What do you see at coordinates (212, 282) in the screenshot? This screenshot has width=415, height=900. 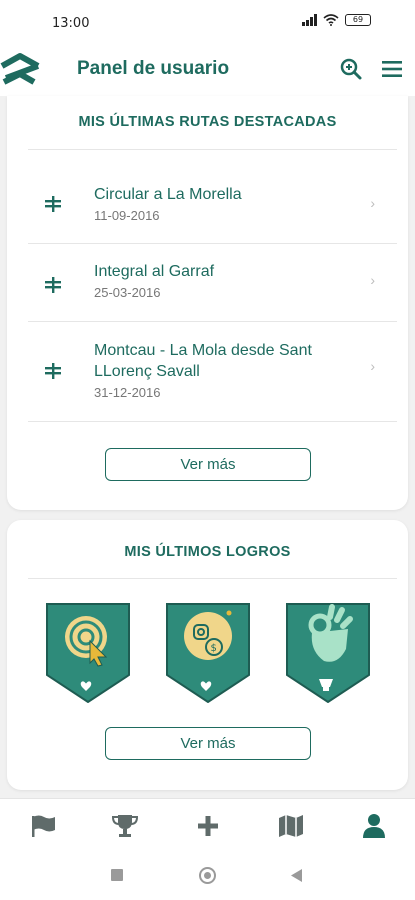 I see `route-list-item: Integral al Garraf 25-03-2016 ›` at bounding box center [212, 282].